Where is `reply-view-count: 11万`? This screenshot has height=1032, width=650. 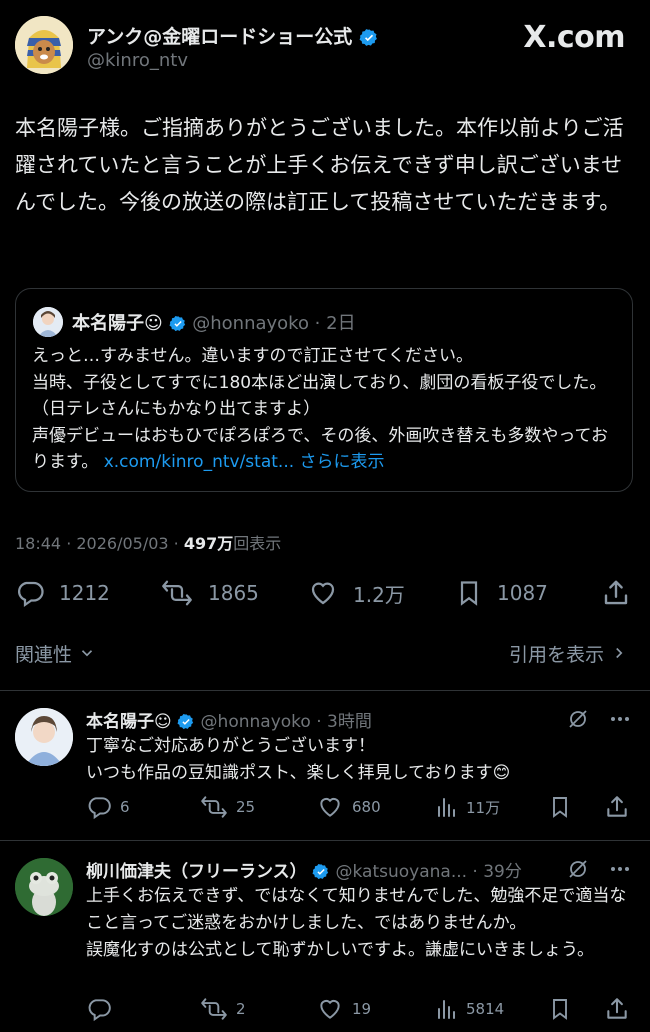
reply-view-count: 11万 is located at coordinates (483, 807).